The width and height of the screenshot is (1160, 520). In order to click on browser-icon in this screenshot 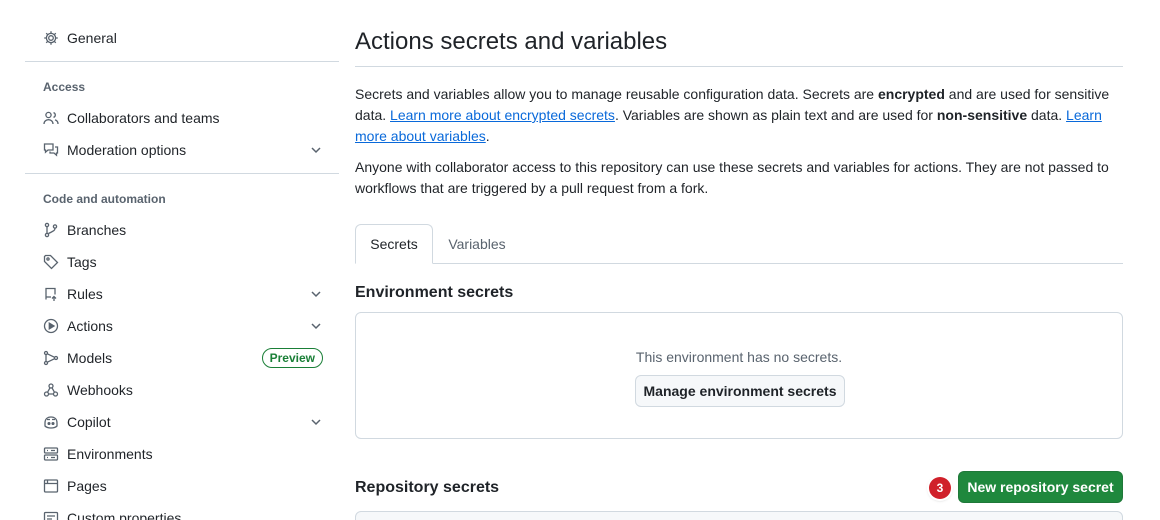, I will do `click(51, 486)`.